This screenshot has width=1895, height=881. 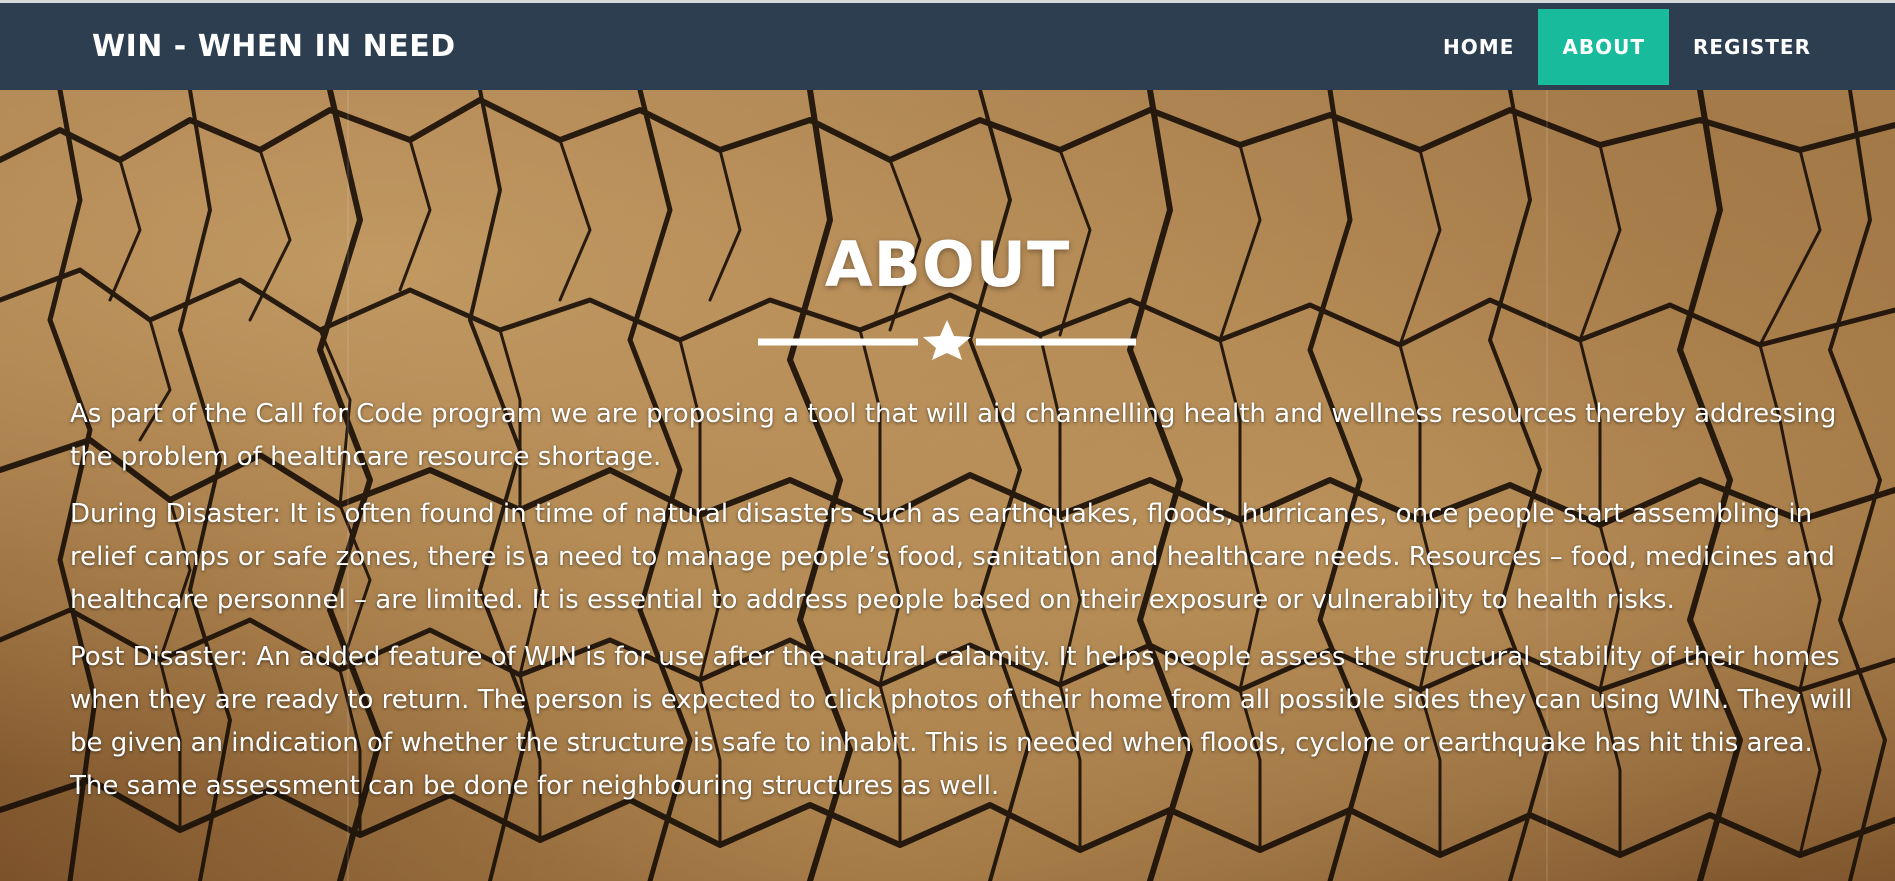 What do you see at coordinates (274, 46) in the screenshot?
I see `brand-logo-text: WIN - WHEN IN NEED` at bounding box center [274, 46].